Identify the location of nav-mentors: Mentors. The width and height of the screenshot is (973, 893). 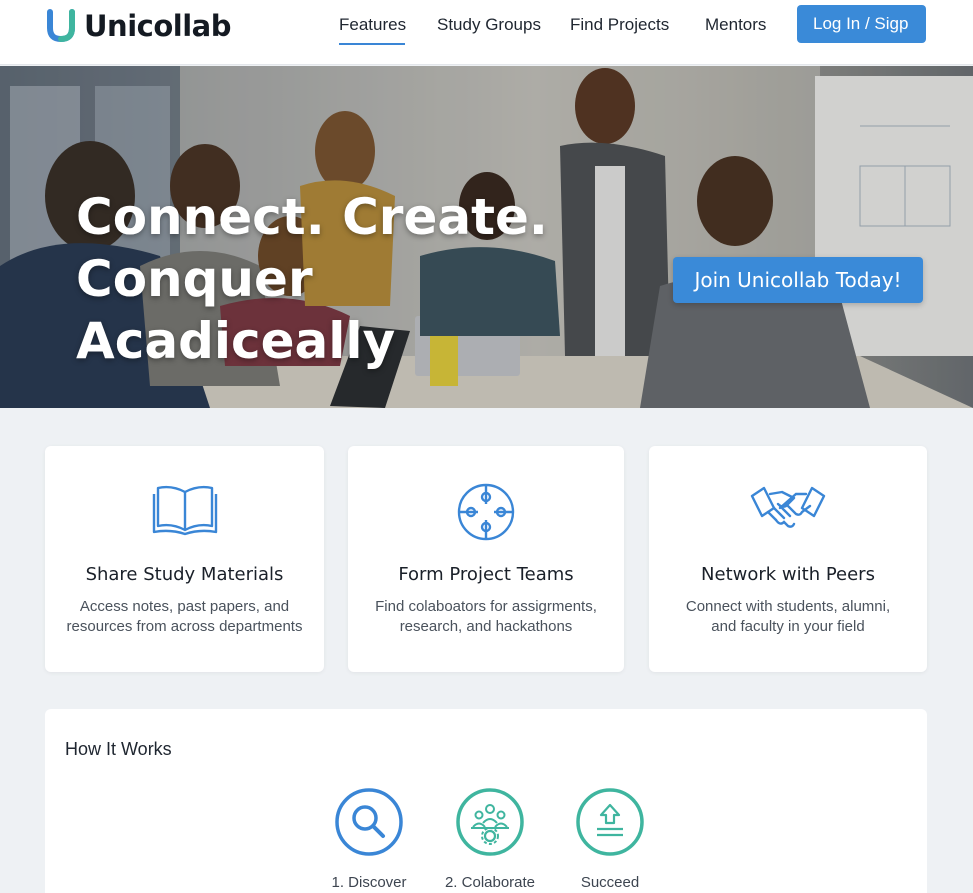
(735, 25).